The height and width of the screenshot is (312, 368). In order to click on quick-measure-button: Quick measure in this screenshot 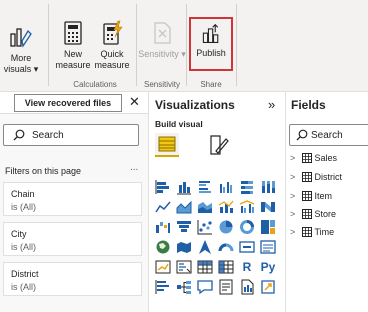, I will do `click(112, 45)`.